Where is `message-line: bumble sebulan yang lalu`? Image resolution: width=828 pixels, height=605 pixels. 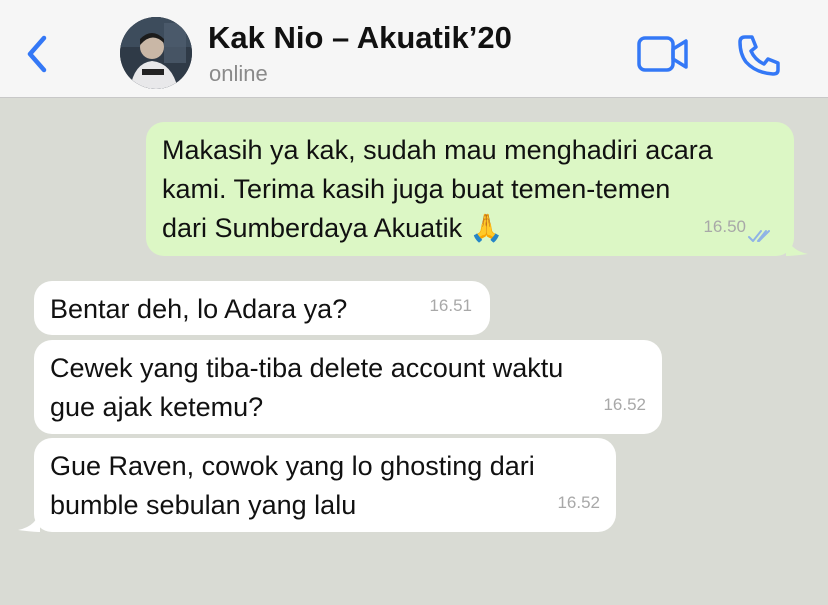 message-line: bumble sebulan yang lalu is located at coordinates (203, 505).